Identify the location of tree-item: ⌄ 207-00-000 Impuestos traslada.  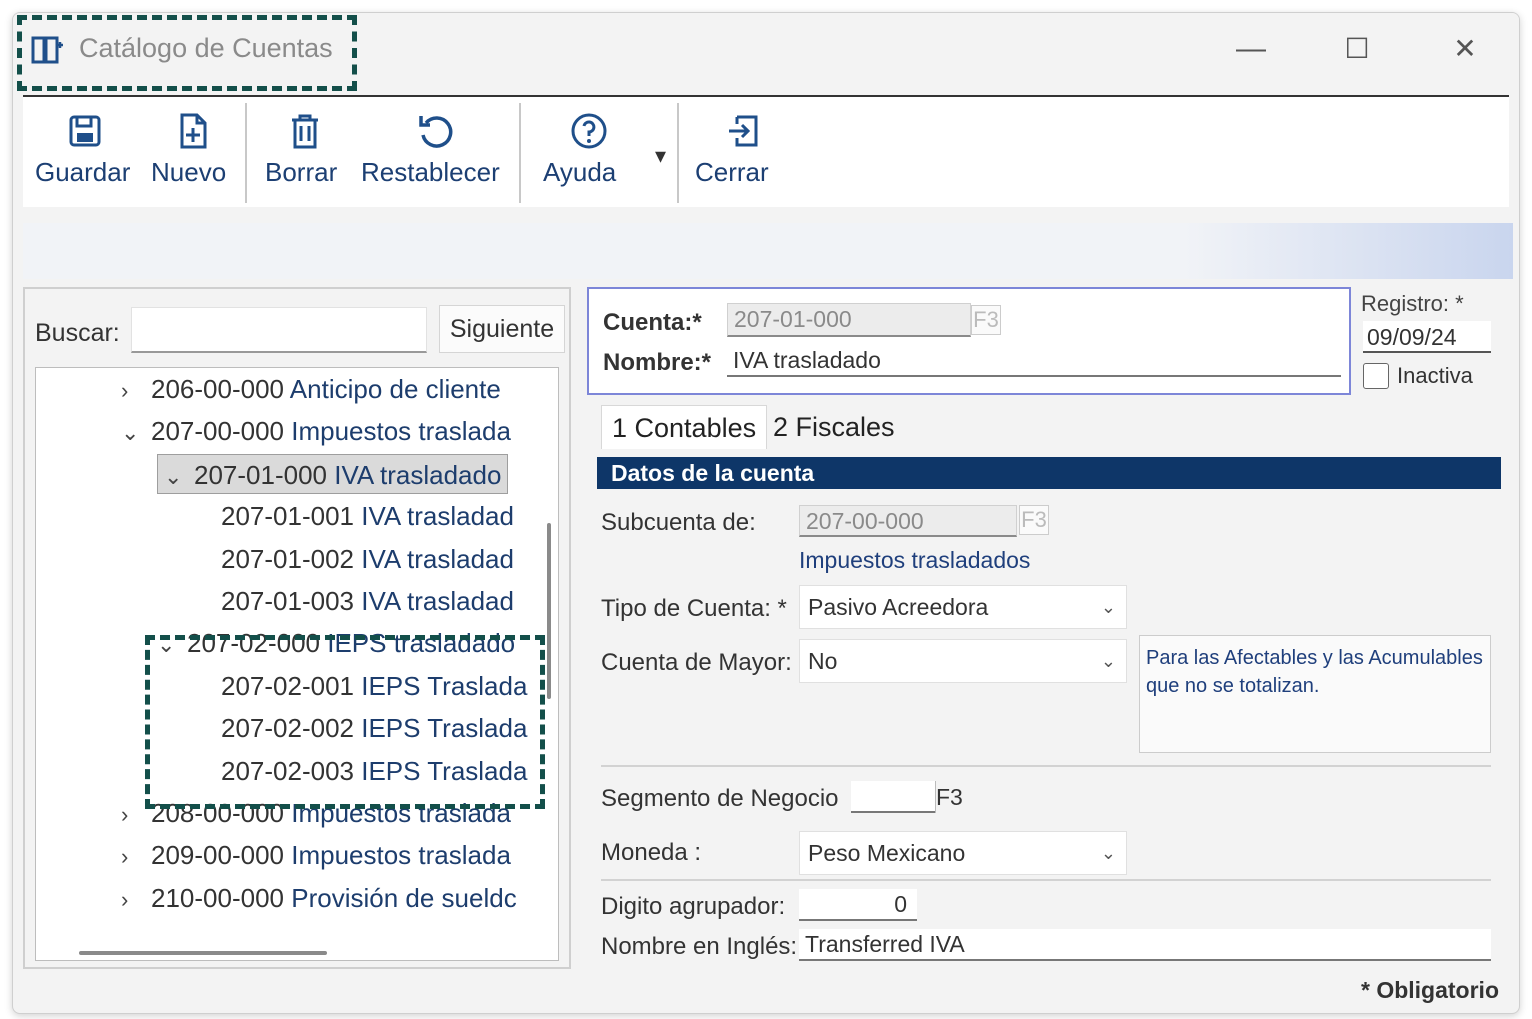
(316, 431).